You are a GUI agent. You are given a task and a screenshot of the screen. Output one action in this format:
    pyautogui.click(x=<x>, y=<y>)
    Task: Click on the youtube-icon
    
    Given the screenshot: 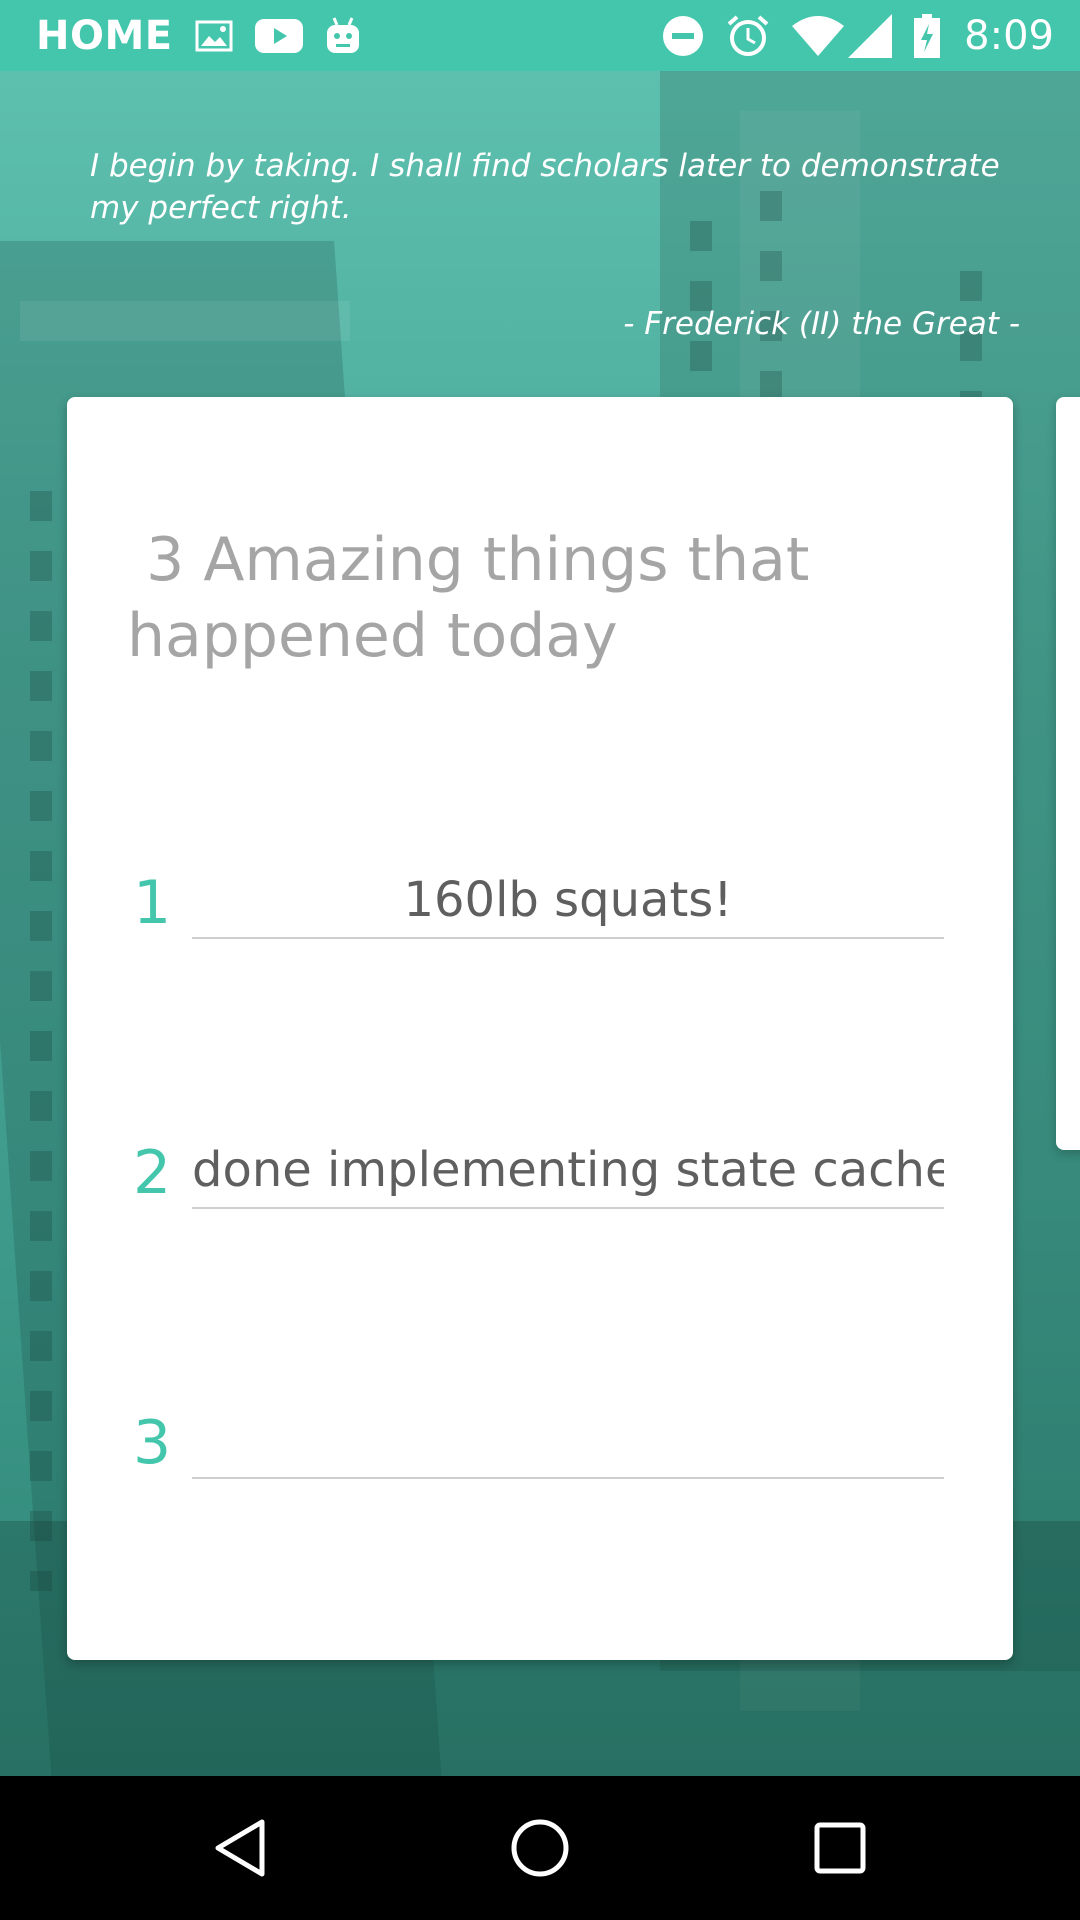 What is the action you would take?
    pyautogui.click(x=278, y=35)
    